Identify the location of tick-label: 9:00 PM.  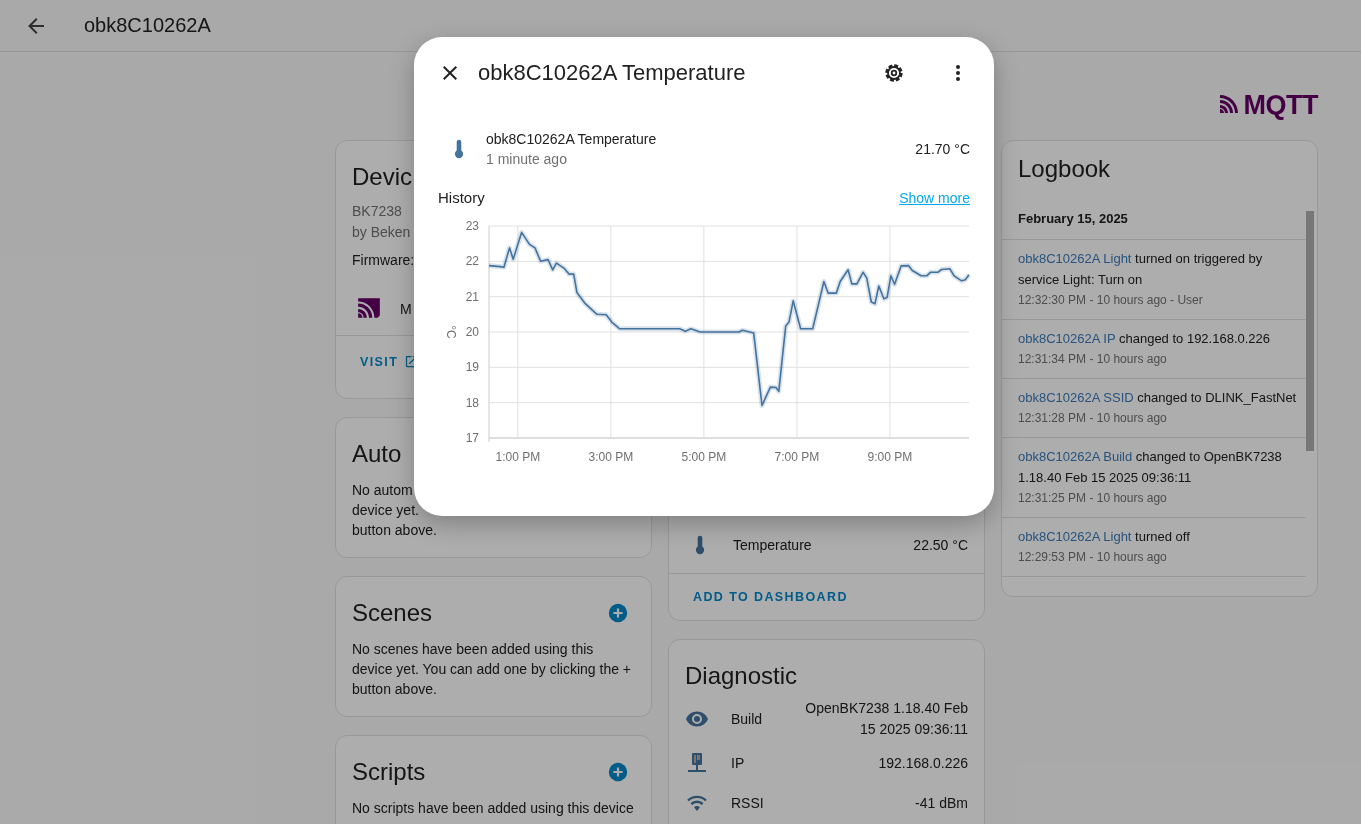
(890, 457).